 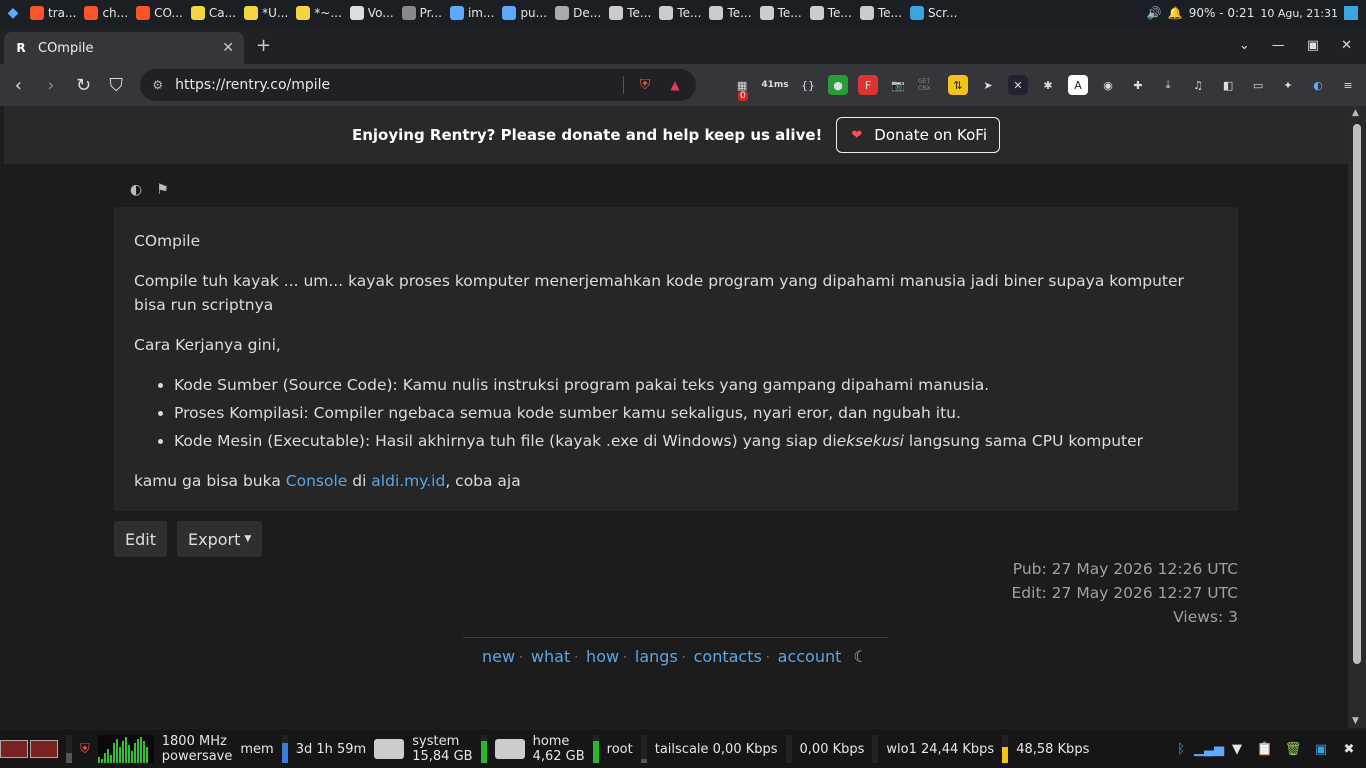 What do you see at coordinates (1357, 394) in the screenshot?
I see `scroll-thumb` at bounding box center [1357, 394].